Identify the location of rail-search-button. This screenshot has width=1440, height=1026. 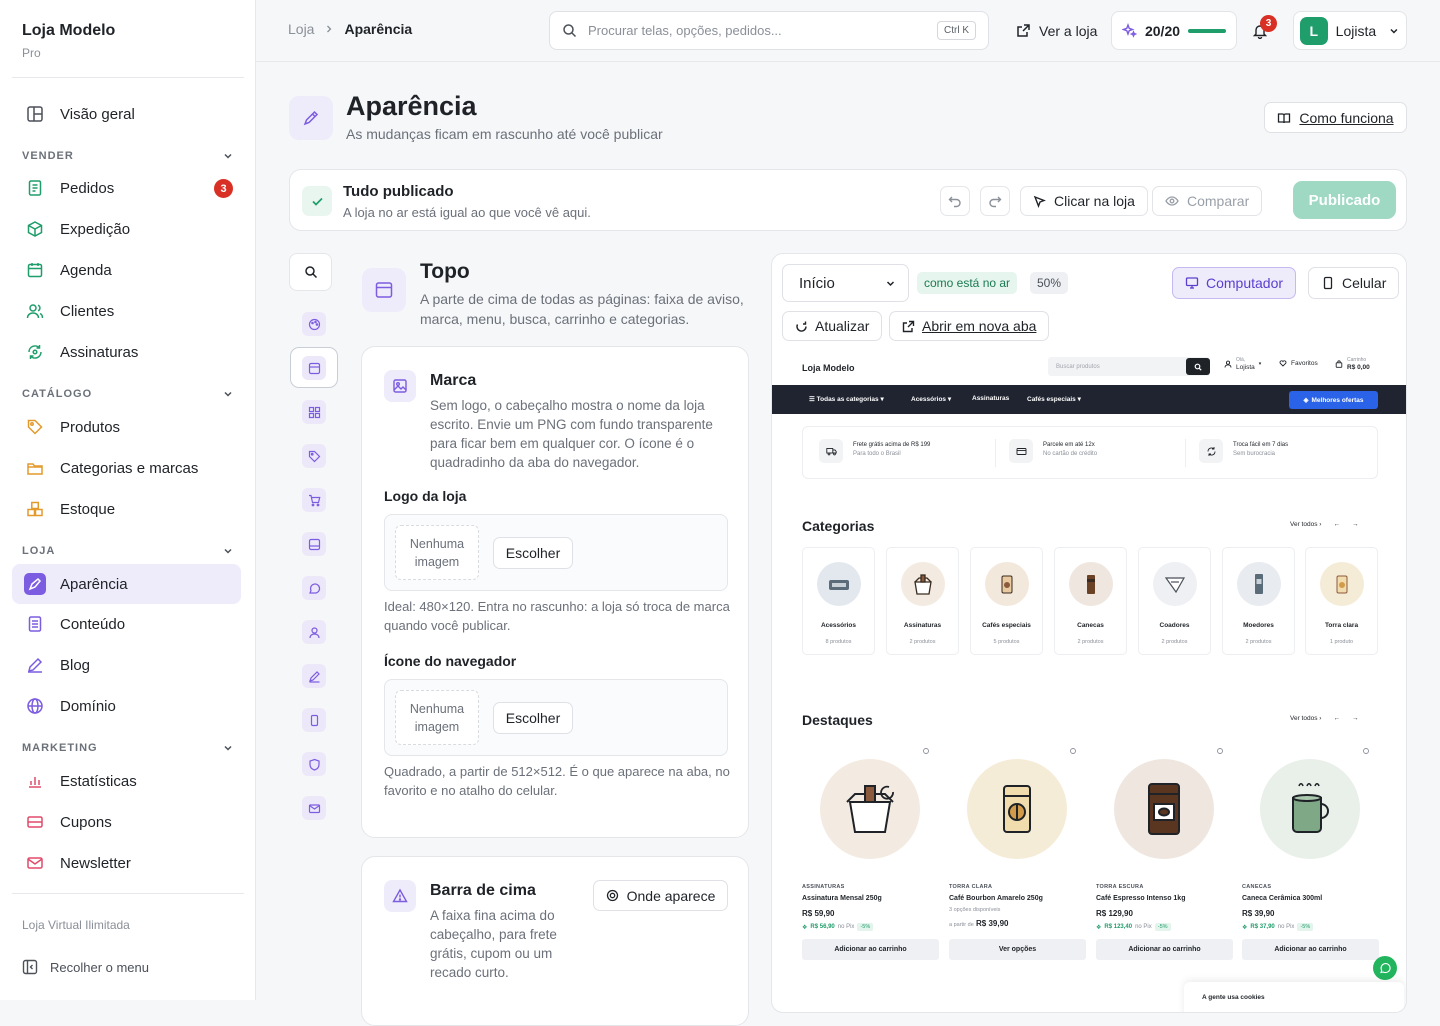
(310, 272).